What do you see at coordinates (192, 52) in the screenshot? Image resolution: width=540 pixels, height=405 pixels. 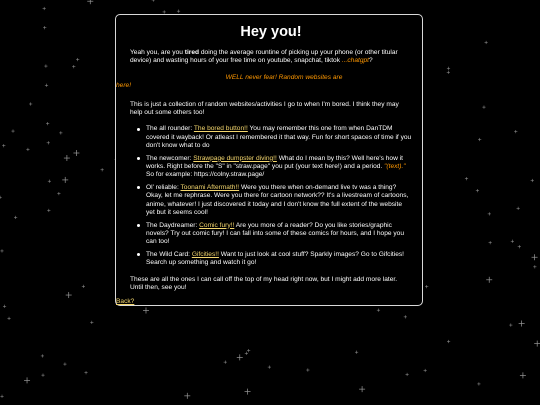 I see `intro-bold-word: tired` at bounding box center [192, 52].